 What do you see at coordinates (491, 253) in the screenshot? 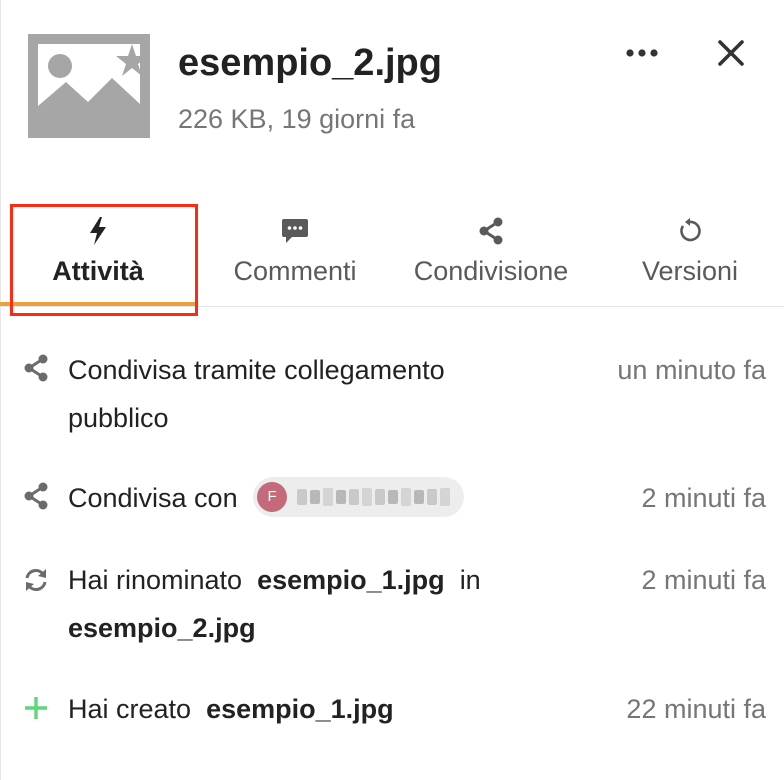
I see `tab-sharing: Condivisione` at bounding box center [491, 253].